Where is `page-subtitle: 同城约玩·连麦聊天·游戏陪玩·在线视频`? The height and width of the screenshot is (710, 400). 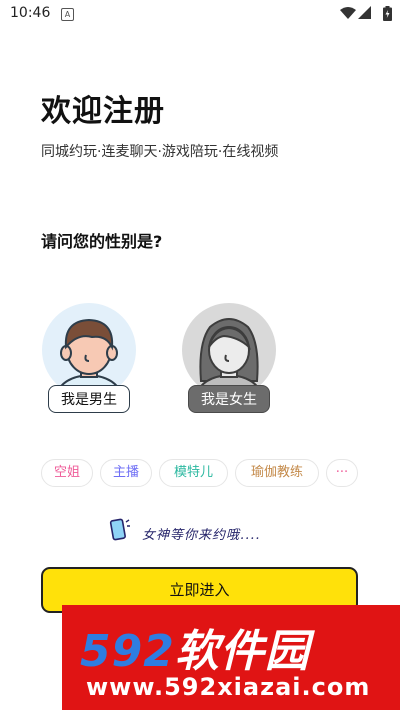
page-subtitle: 同城约玩·连麦聊天·游戏陪玩·在线视频 is located at coordinates (160, 152).